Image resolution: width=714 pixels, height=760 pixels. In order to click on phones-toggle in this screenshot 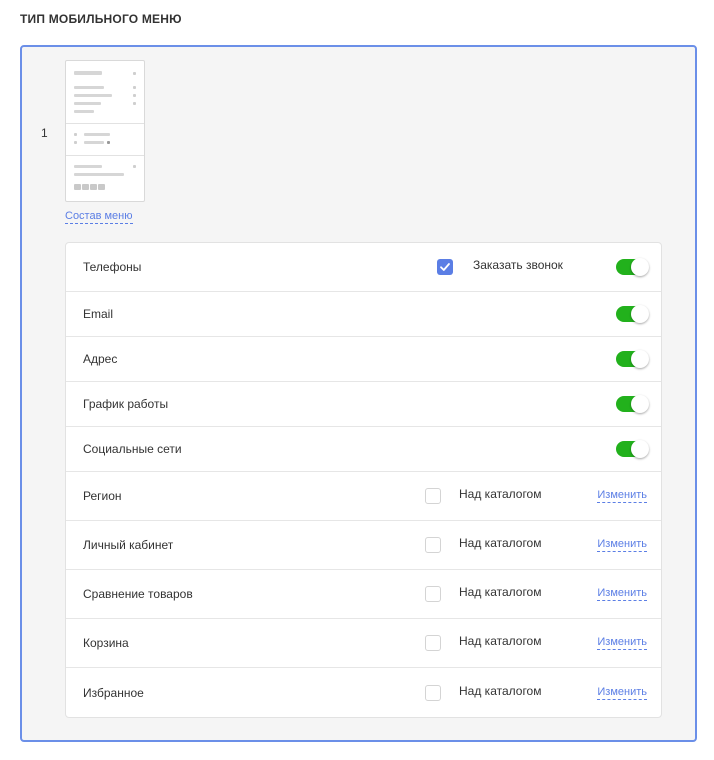, I will do `click(632, 267)`.